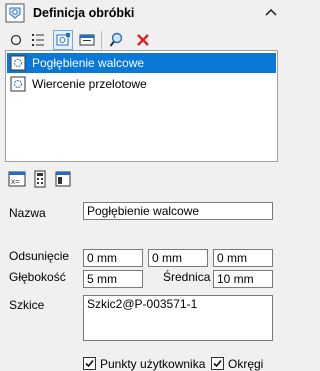  I want to click on offset-label: Odsunięcie, so click(39, 256).